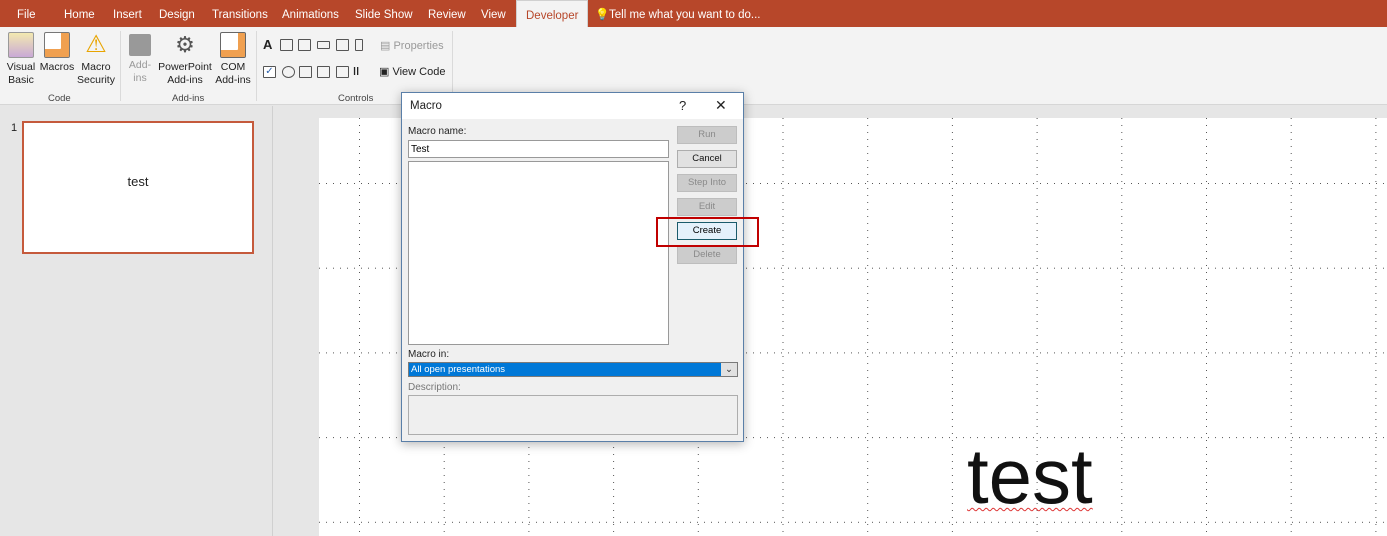 This screenshot has height=536, width=1387. Describe the element at coordinates (437, 131) in the screenshot. I see `macro-name-label: Macro name:` at that location.